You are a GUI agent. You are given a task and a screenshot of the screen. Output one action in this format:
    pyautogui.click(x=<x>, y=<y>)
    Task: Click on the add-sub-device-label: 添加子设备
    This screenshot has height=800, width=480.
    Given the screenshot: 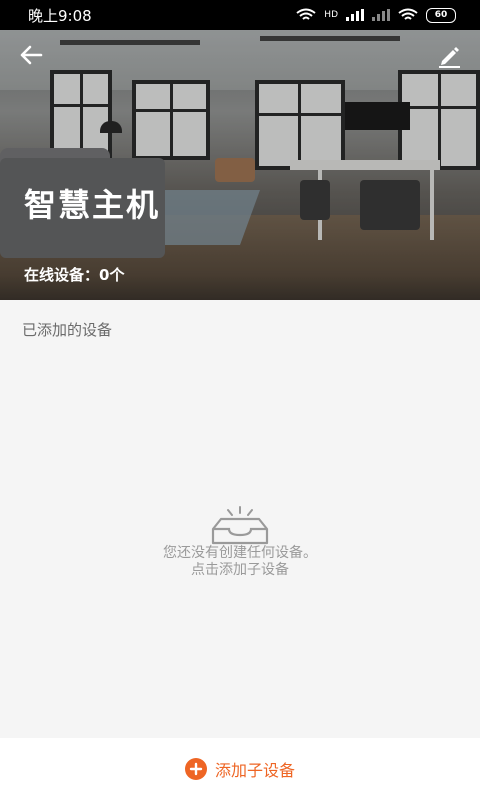 What is the action you would take?
    pyautogui.click(x=254, y=770)
    